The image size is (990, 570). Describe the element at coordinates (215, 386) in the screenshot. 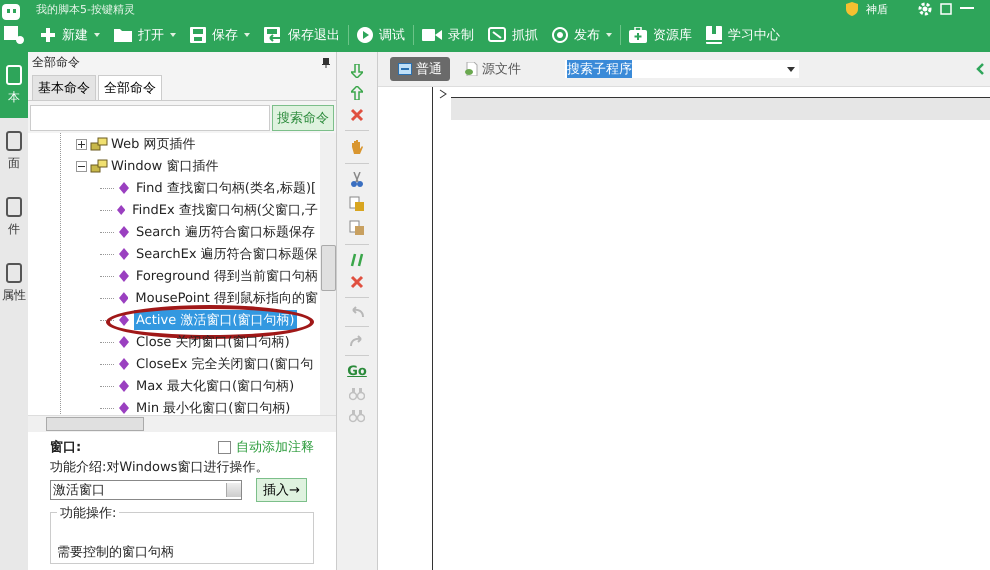

I see `command-item: Max 最大化窗口(窗口句柄)` at that location.